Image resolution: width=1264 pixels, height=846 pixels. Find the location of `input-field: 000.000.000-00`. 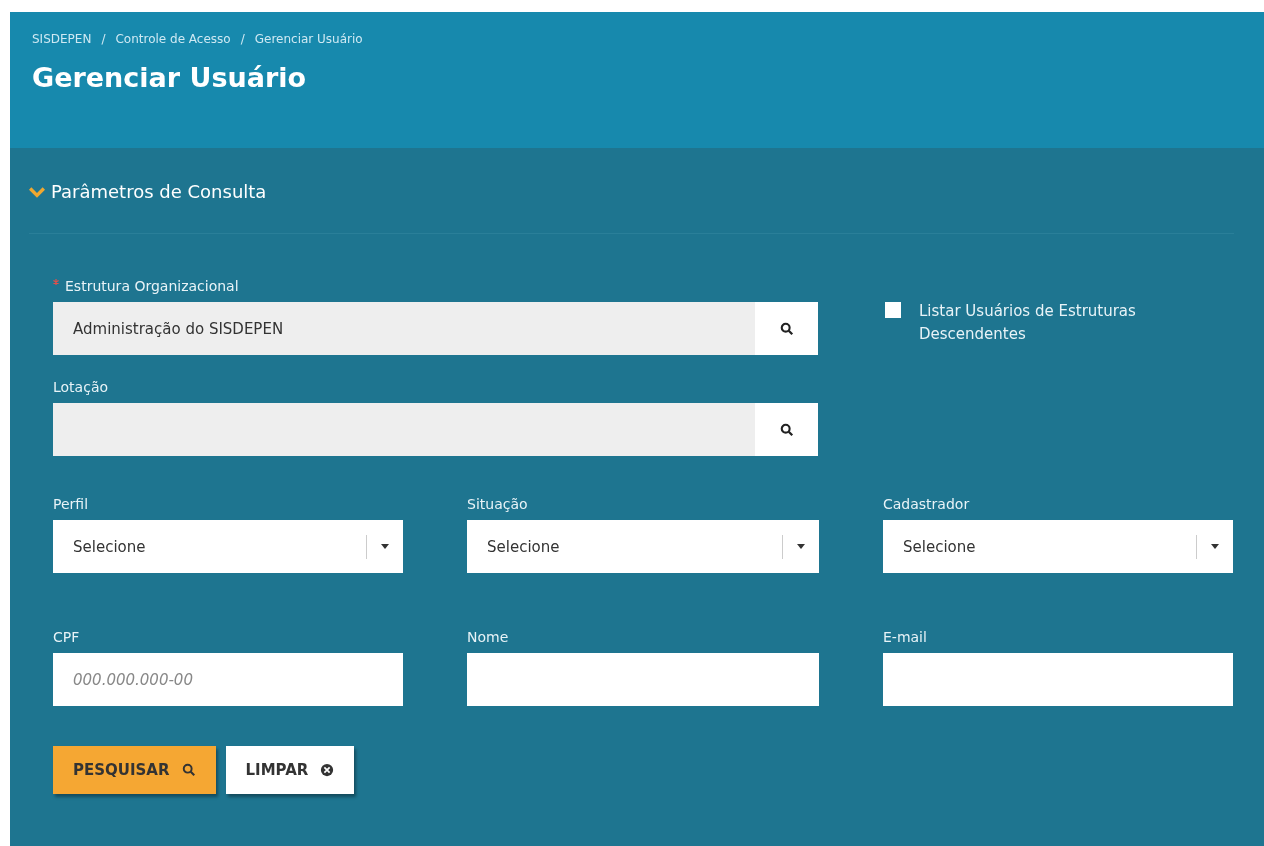

input-field: 000.000.000-00 is located at coordinates (228, 679).